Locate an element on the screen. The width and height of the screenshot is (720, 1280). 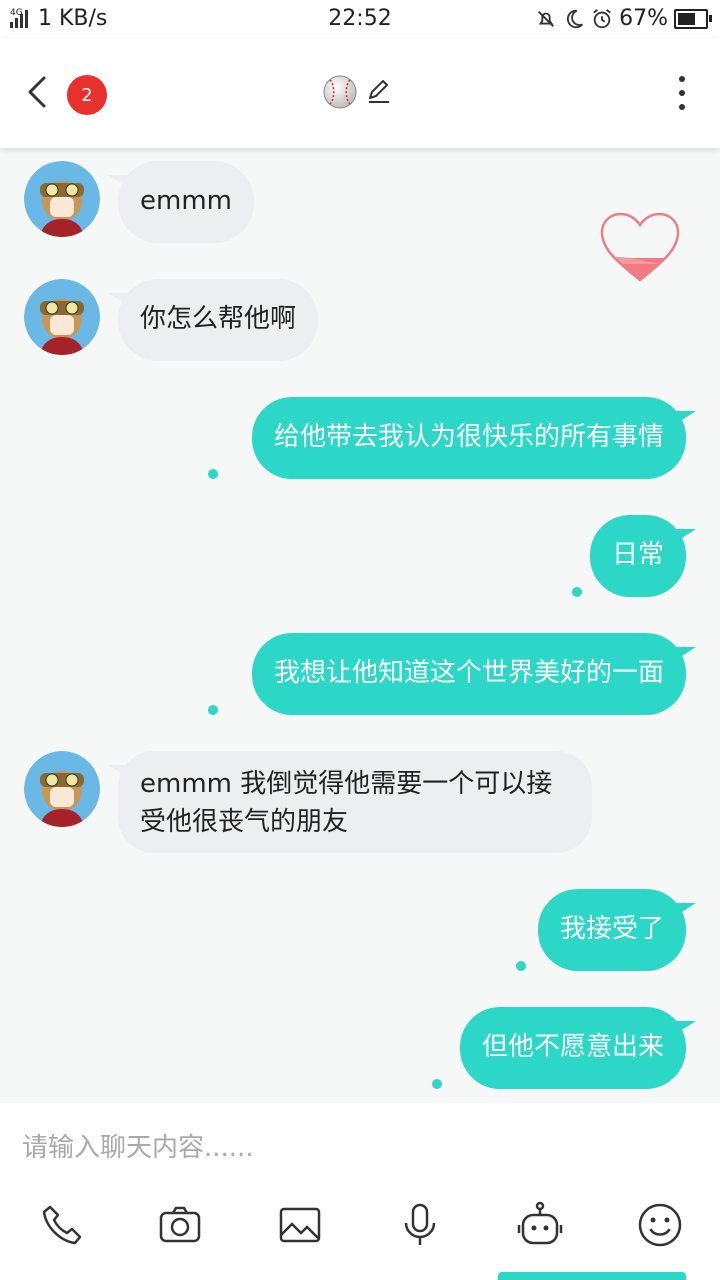
chat-header: 2 is located at coordinates (360, 93).